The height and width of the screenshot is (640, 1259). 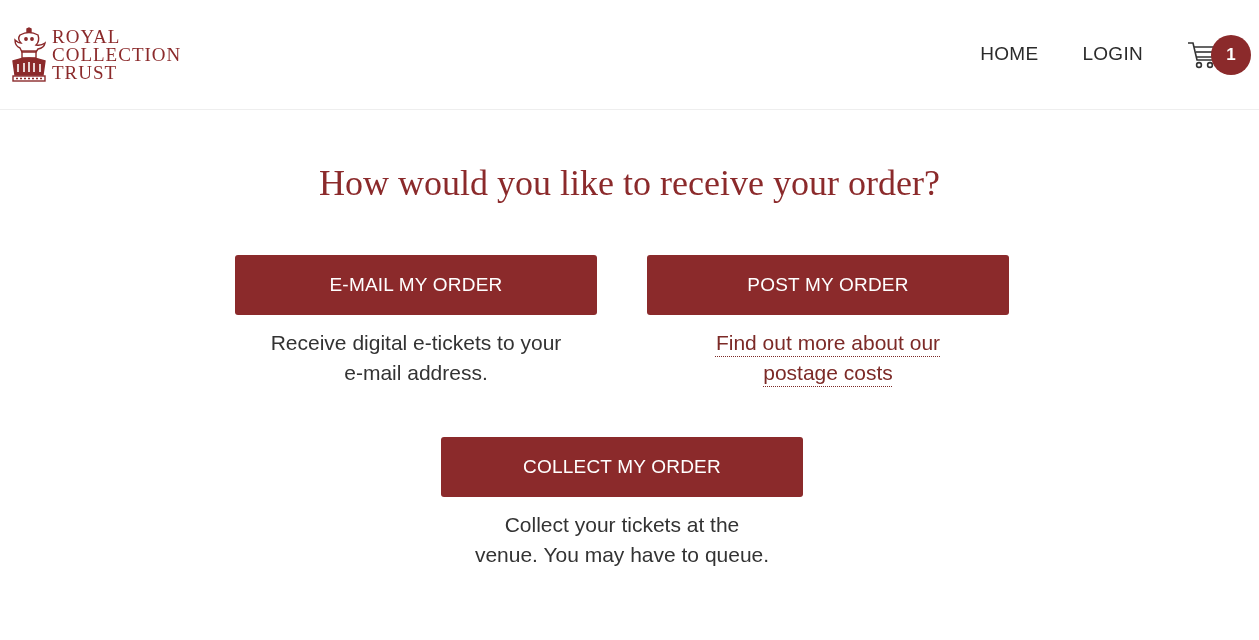 What do you see at coordinates (416, 358) in the screenshot?
I see `option-description: Receive digital e-tickets to your e-mail address.` at bounding box center [416, 358].